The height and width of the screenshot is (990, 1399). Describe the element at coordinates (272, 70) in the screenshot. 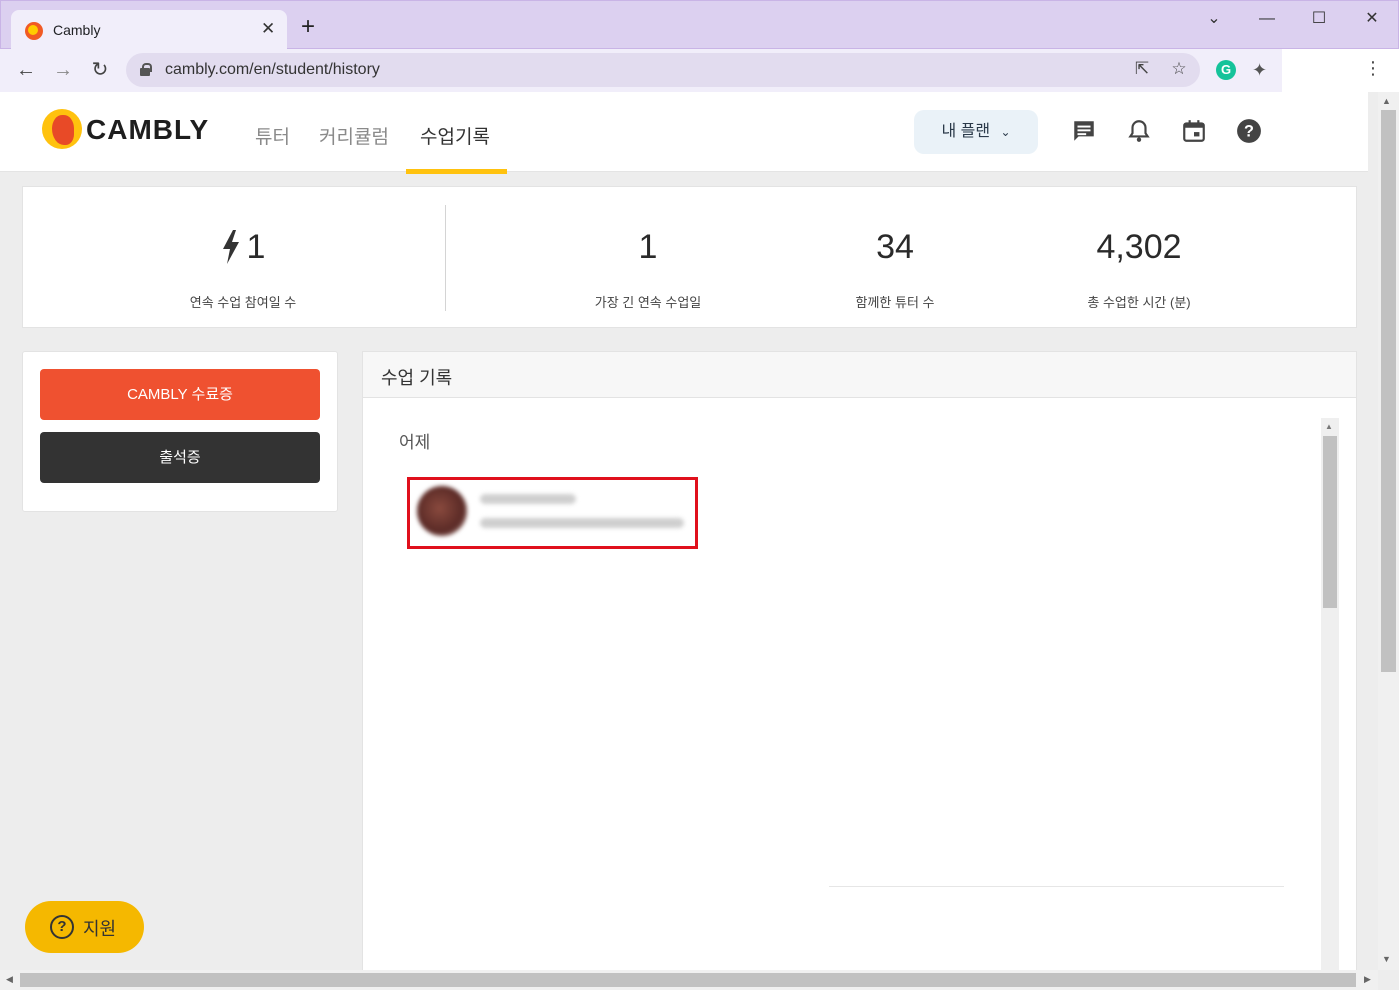

I see `url-text: cambly.com/en/student/history` at that location.